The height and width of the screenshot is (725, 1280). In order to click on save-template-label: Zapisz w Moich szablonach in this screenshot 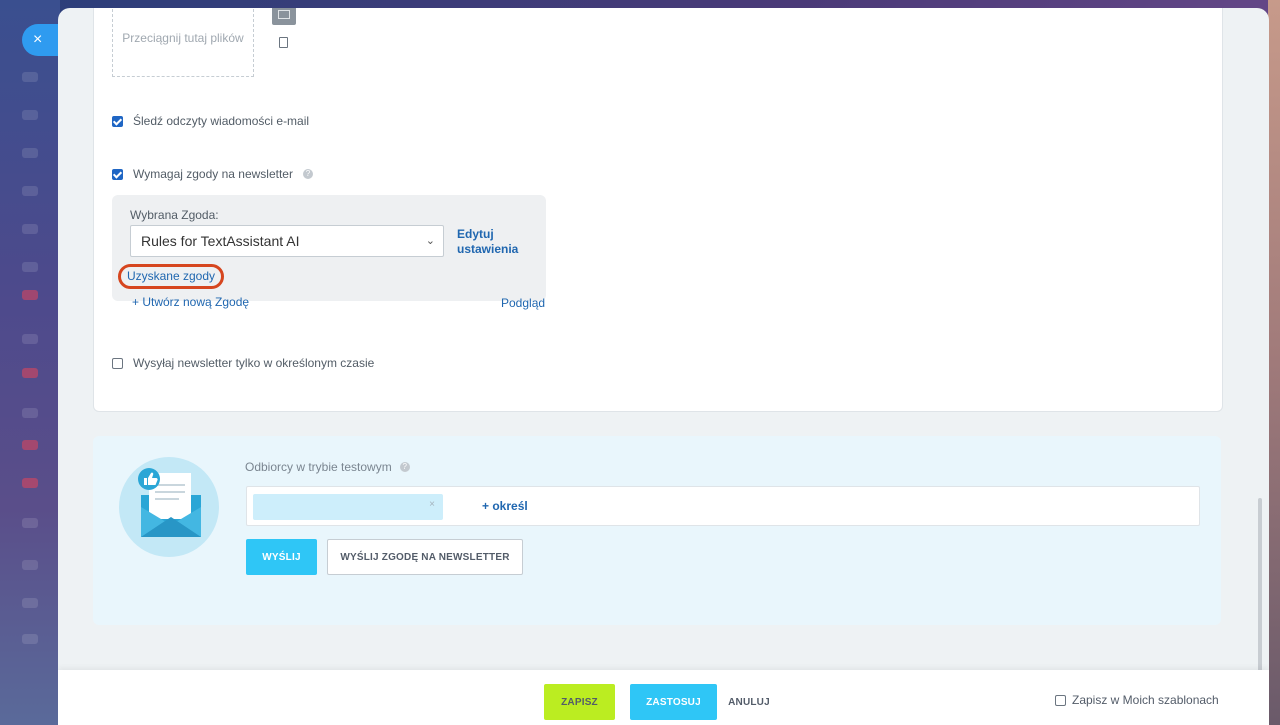, I will do `click(1145, 700)`.